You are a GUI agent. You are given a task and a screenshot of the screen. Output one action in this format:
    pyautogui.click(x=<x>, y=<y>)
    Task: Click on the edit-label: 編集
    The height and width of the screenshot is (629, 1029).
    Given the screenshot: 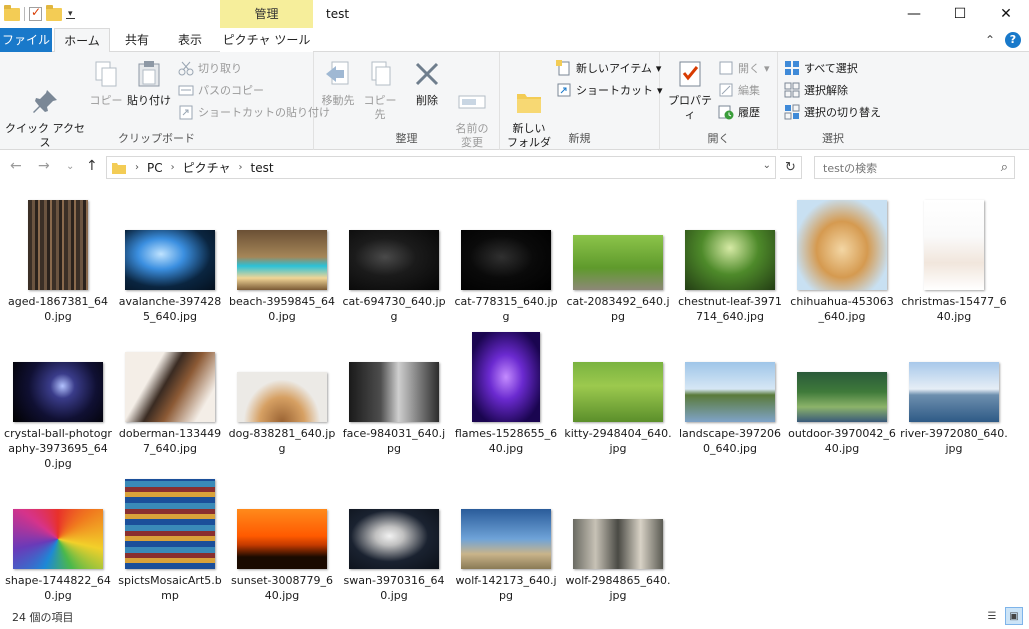 What is the action you would take?
    pyautogui.click(x=749, y=90)
    